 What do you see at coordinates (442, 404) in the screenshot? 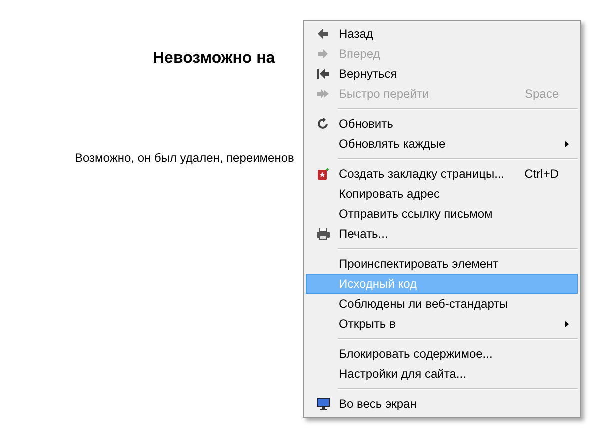
I see `menu-item: Во весь экран` at bounding box center [442, 404].